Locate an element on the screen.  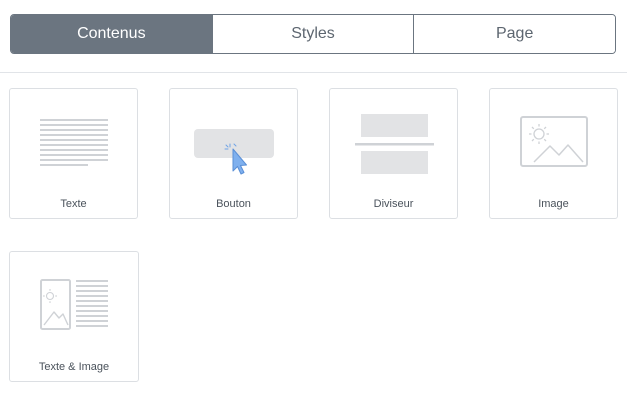
block-label: Bouton is located at coordinates (233, 204).